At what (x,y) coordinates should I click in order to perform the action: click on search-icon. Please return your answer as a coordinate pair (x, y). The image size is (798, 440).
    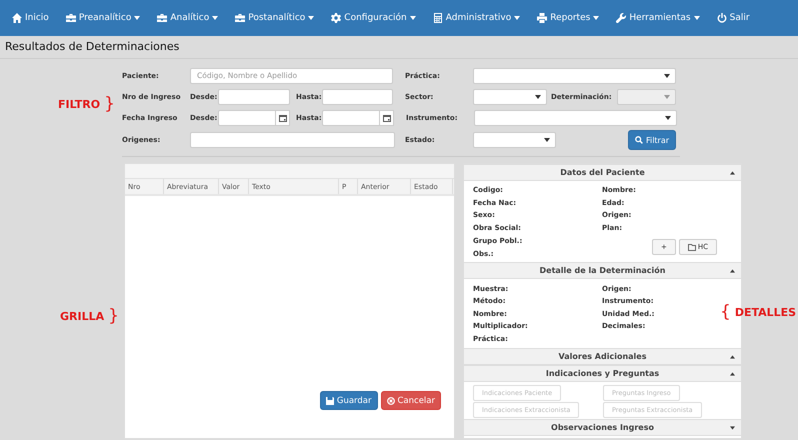
    Looking at the image, I should click on (638, 140).